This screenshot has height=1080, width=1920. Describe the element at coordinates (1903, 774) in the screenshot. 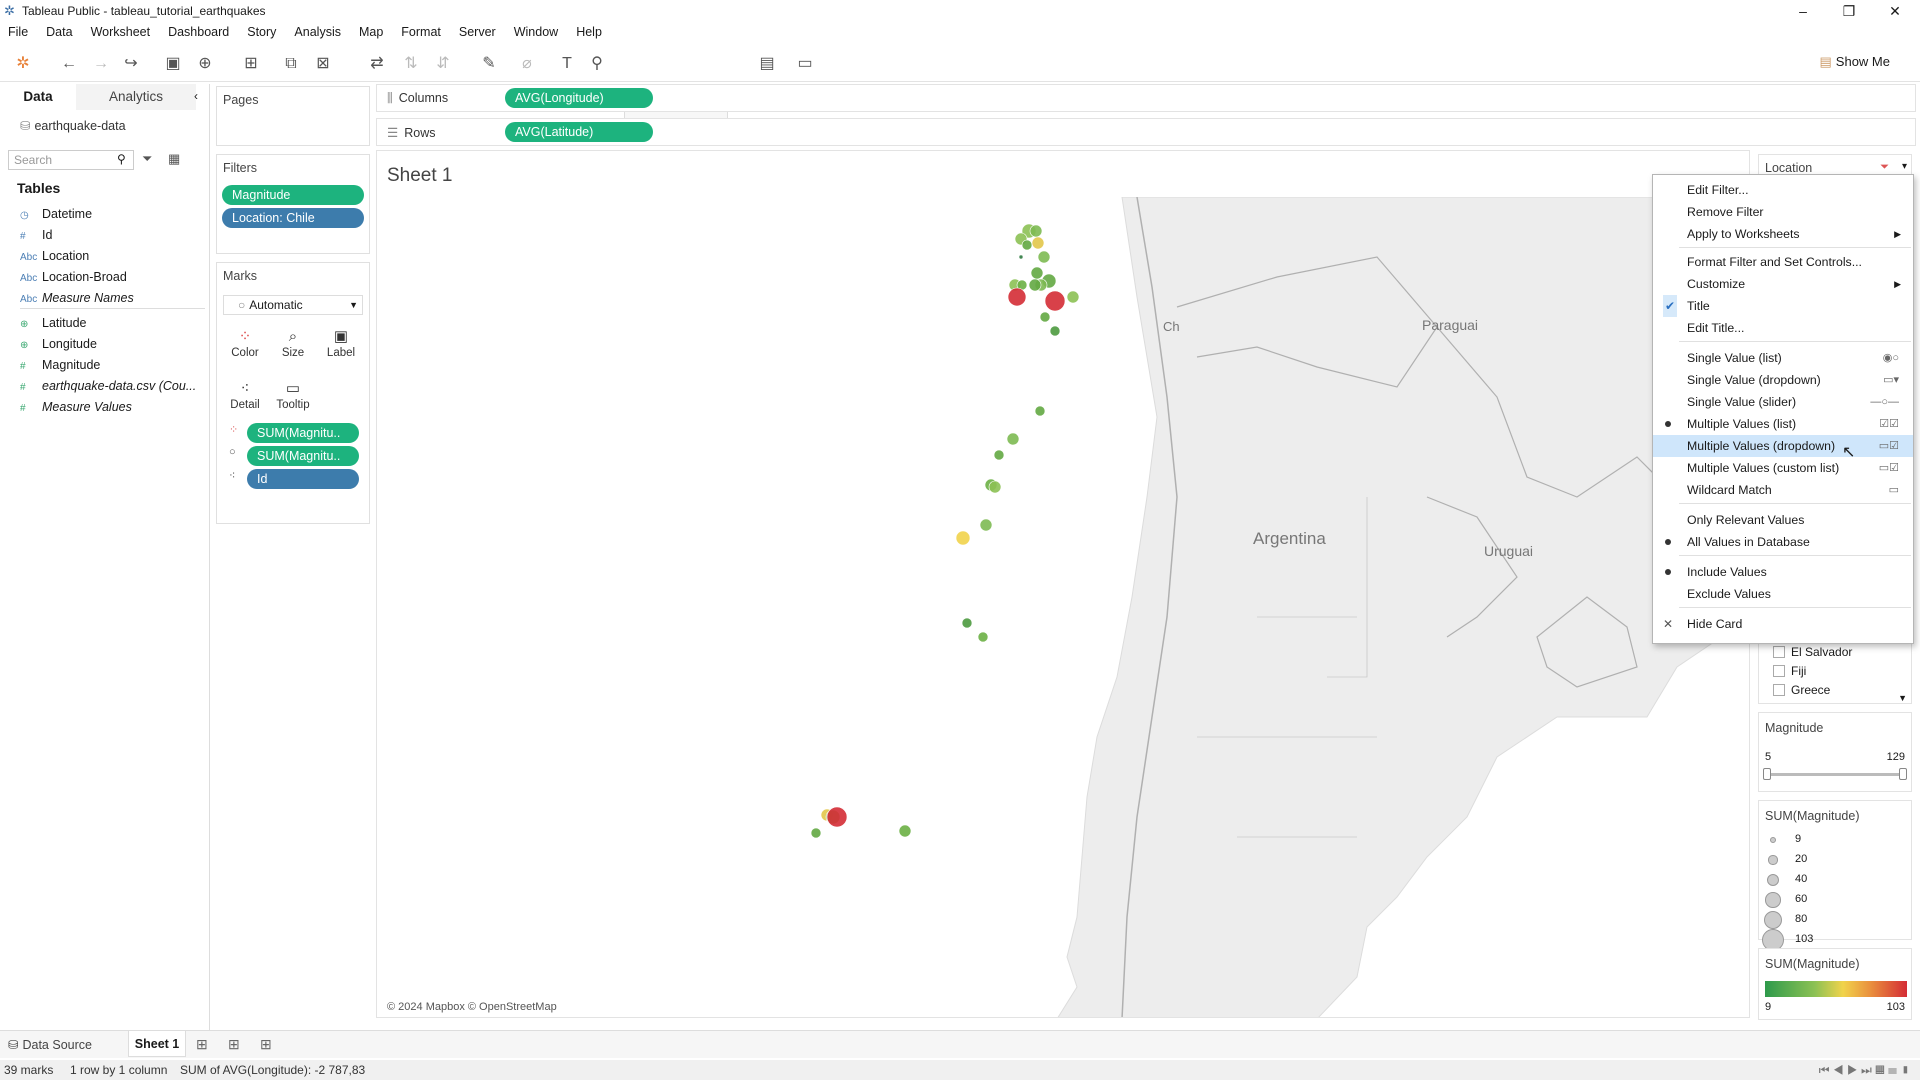

I see `magnitude-slider-max-handle` at that location.